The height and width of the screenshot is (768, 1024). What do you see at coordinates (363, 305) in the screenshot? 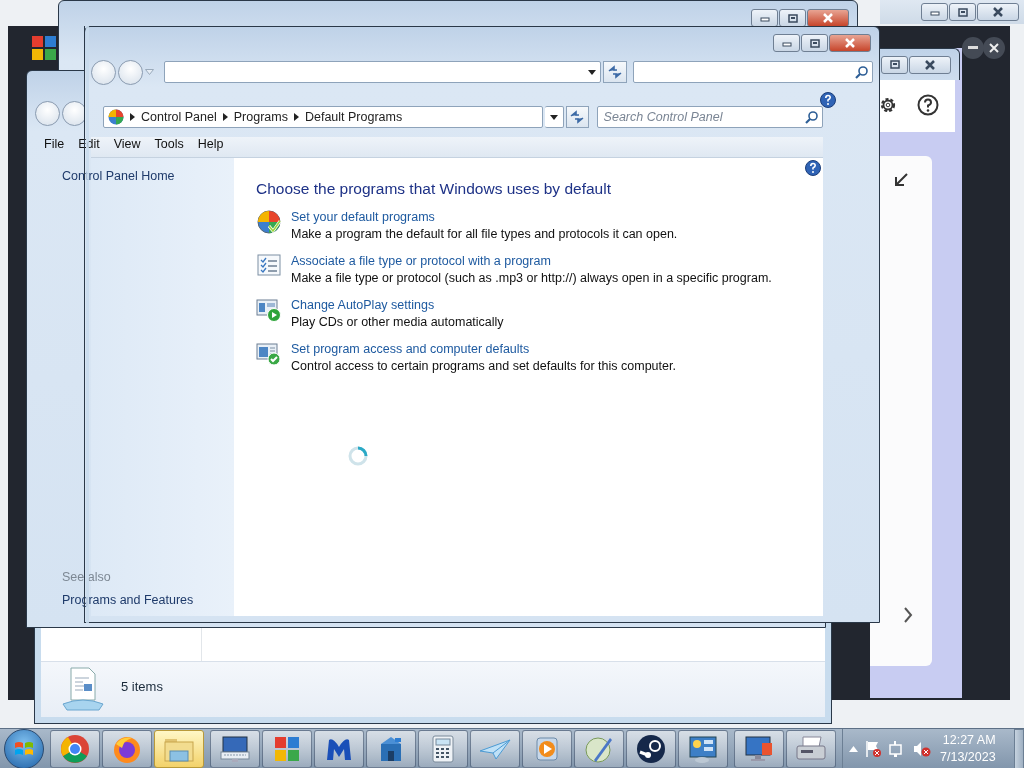
I see `task-link: Change AutoPlay settings` at bounding box center [363, 305].